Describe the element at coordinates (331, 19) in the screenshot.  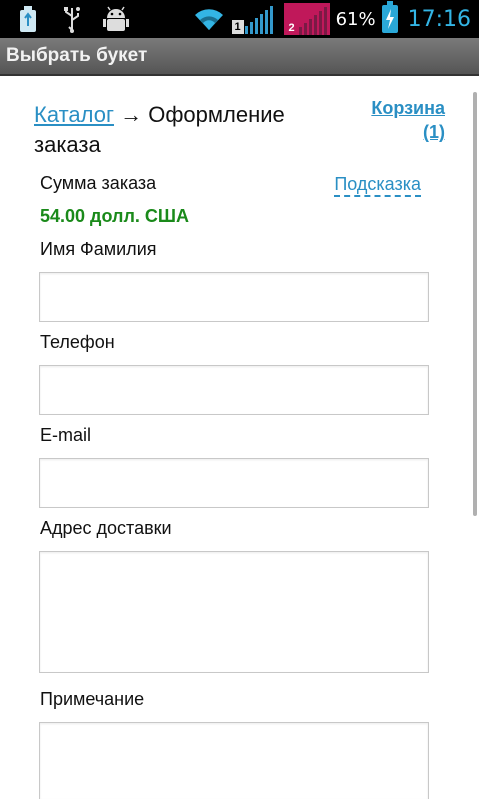
I see `system-icons: 1 2 61% 17:16` at that location.